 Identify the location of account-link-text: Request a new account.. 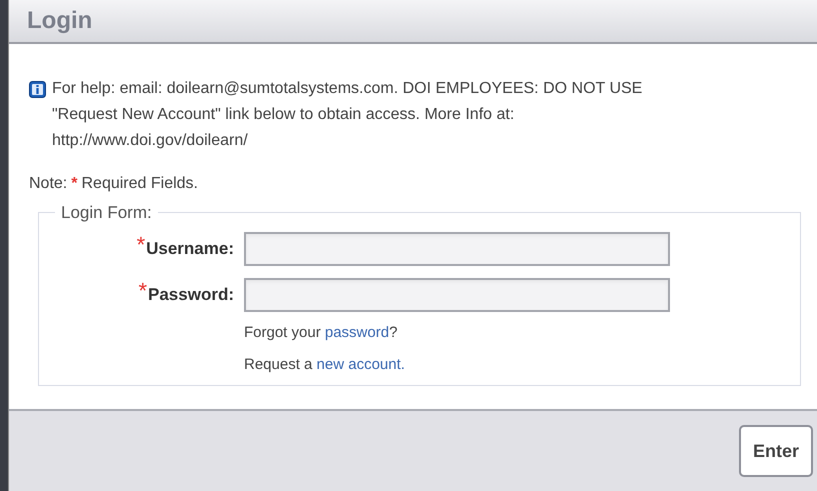
(325, 365).